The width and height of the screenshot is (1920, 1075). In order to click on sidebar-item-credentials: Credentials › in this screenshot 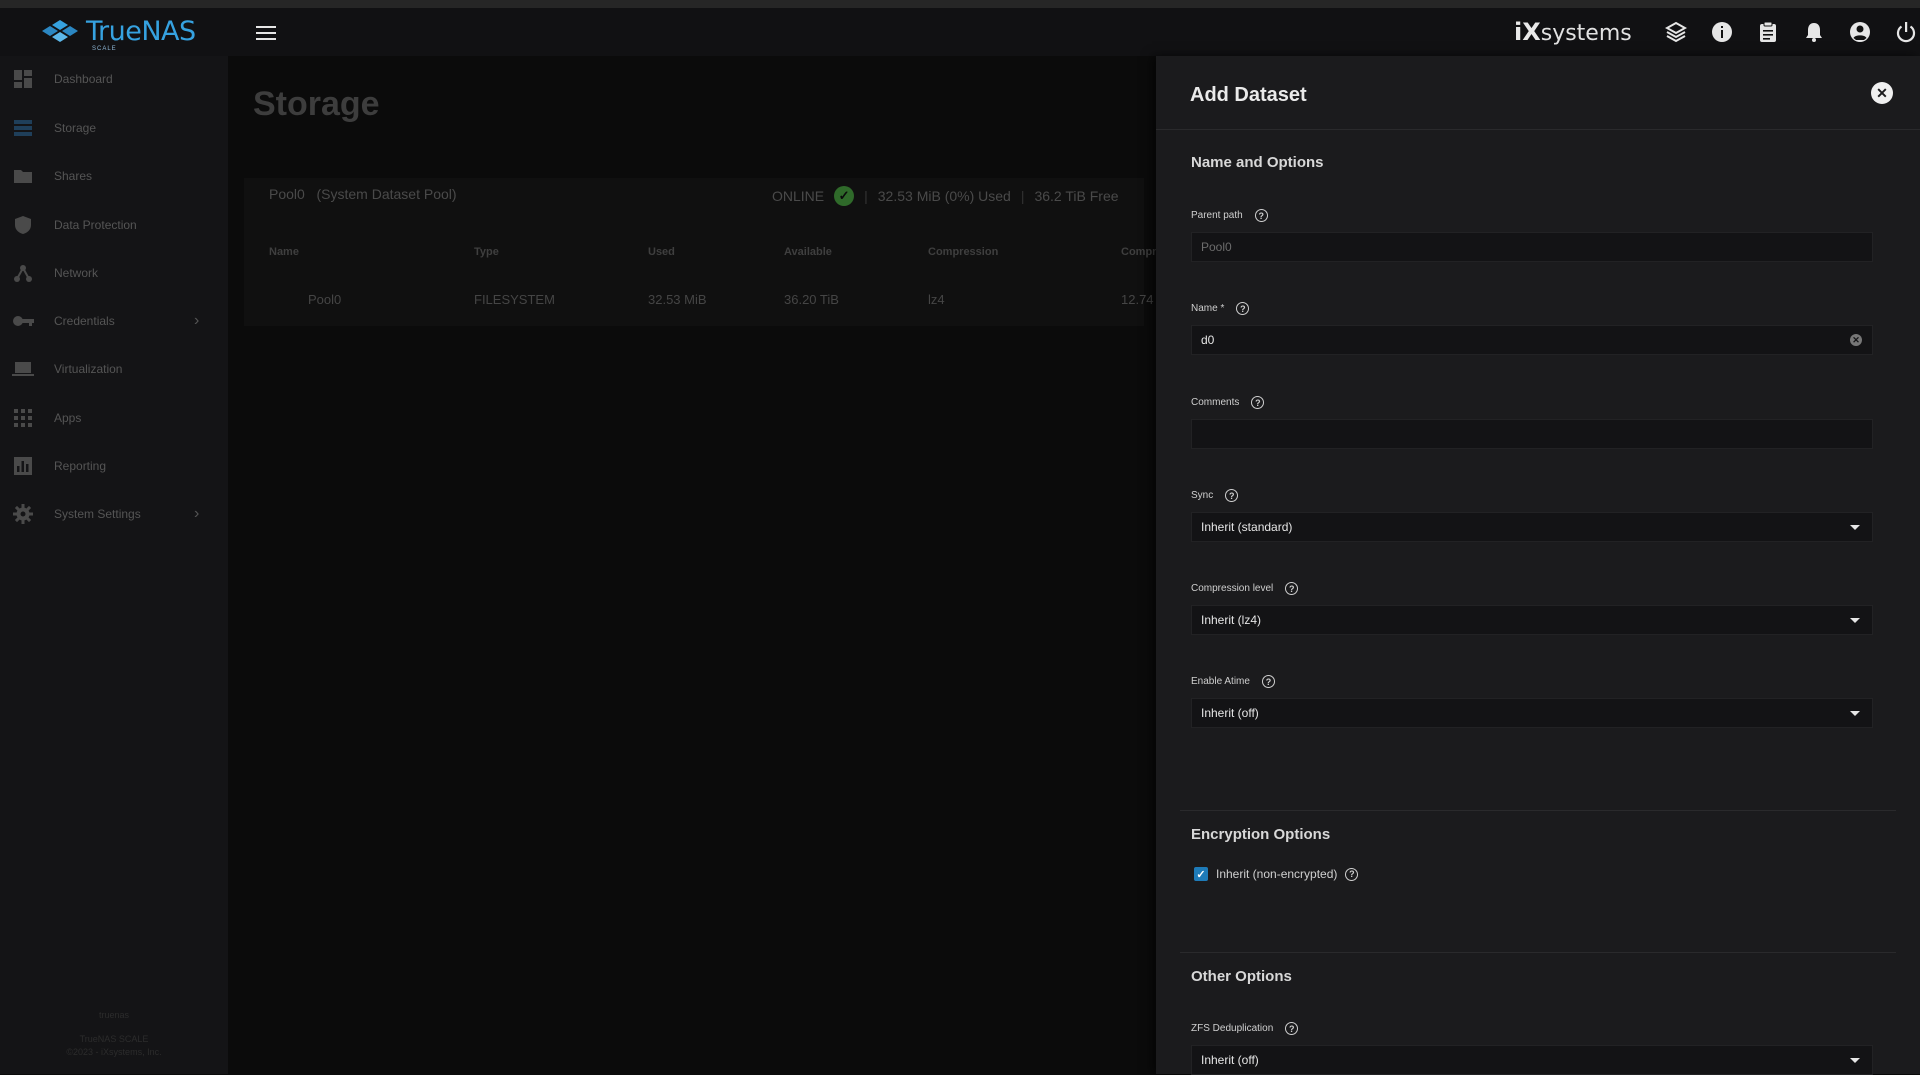, I will do `click(114, 321)`.